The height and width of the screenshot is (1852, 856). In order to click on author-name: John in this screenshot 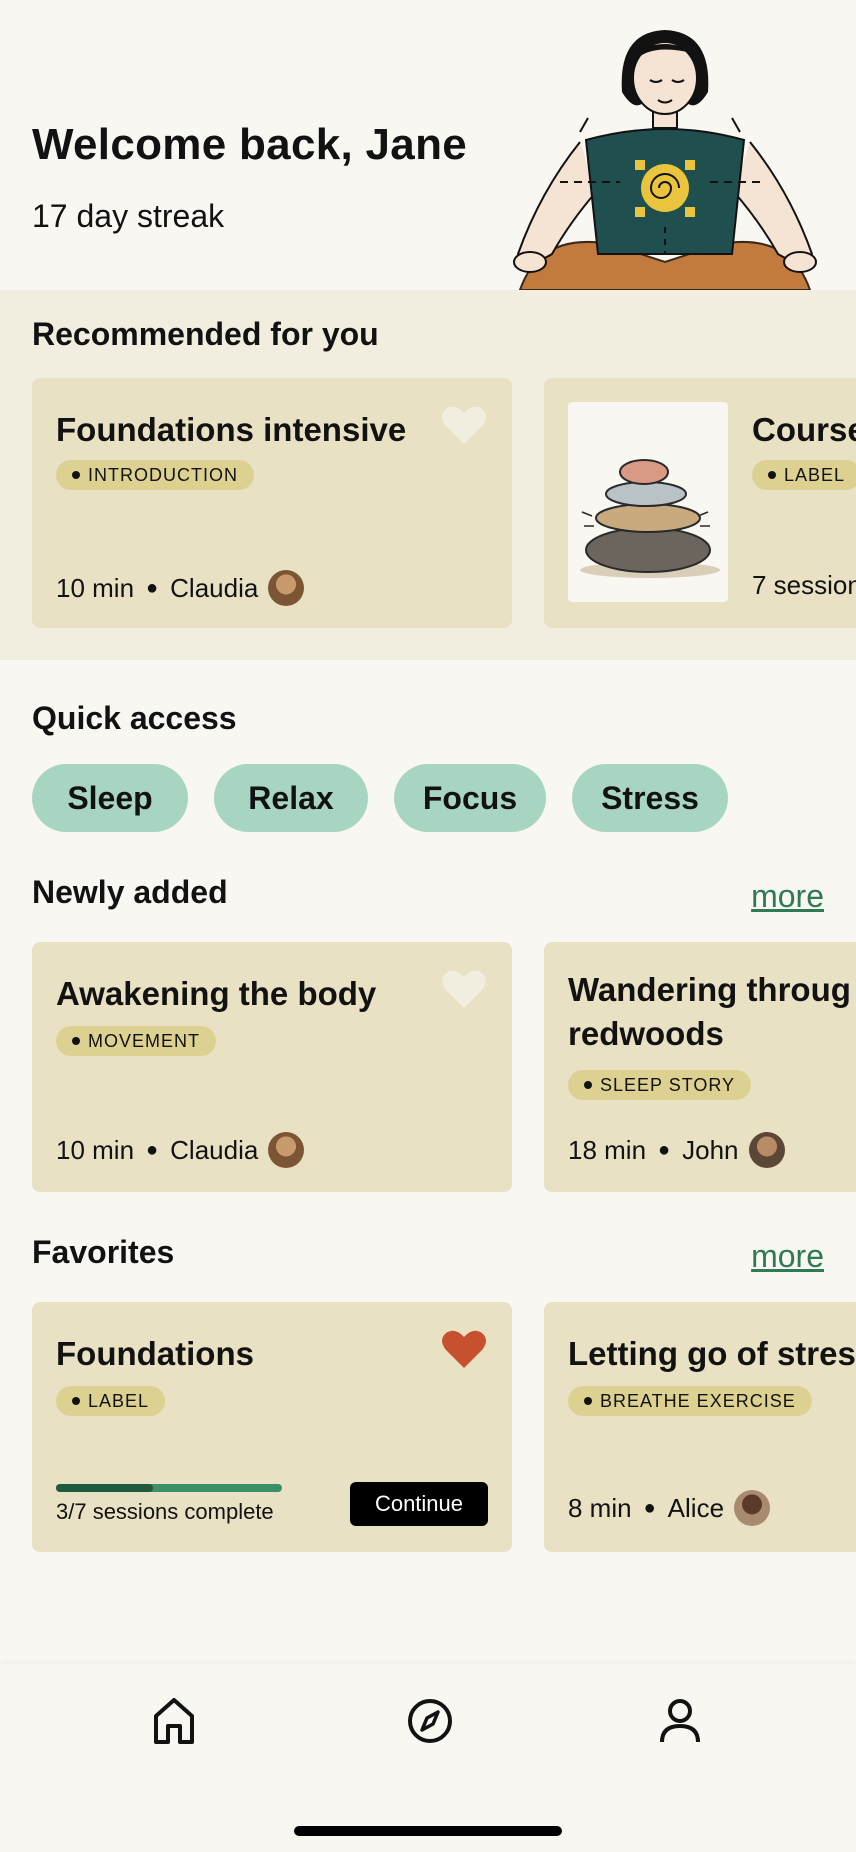, I will do `click(710, 1149)`.